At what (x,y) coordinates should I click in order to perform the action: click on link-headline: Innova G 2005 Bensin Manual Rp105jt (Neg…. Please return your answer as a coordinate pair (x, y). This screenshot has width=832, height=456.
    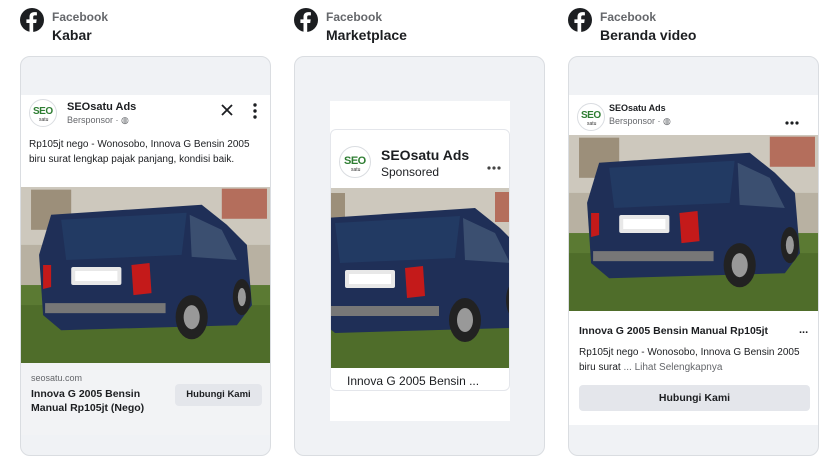
    Looking at the image, I should click on (88, 401).